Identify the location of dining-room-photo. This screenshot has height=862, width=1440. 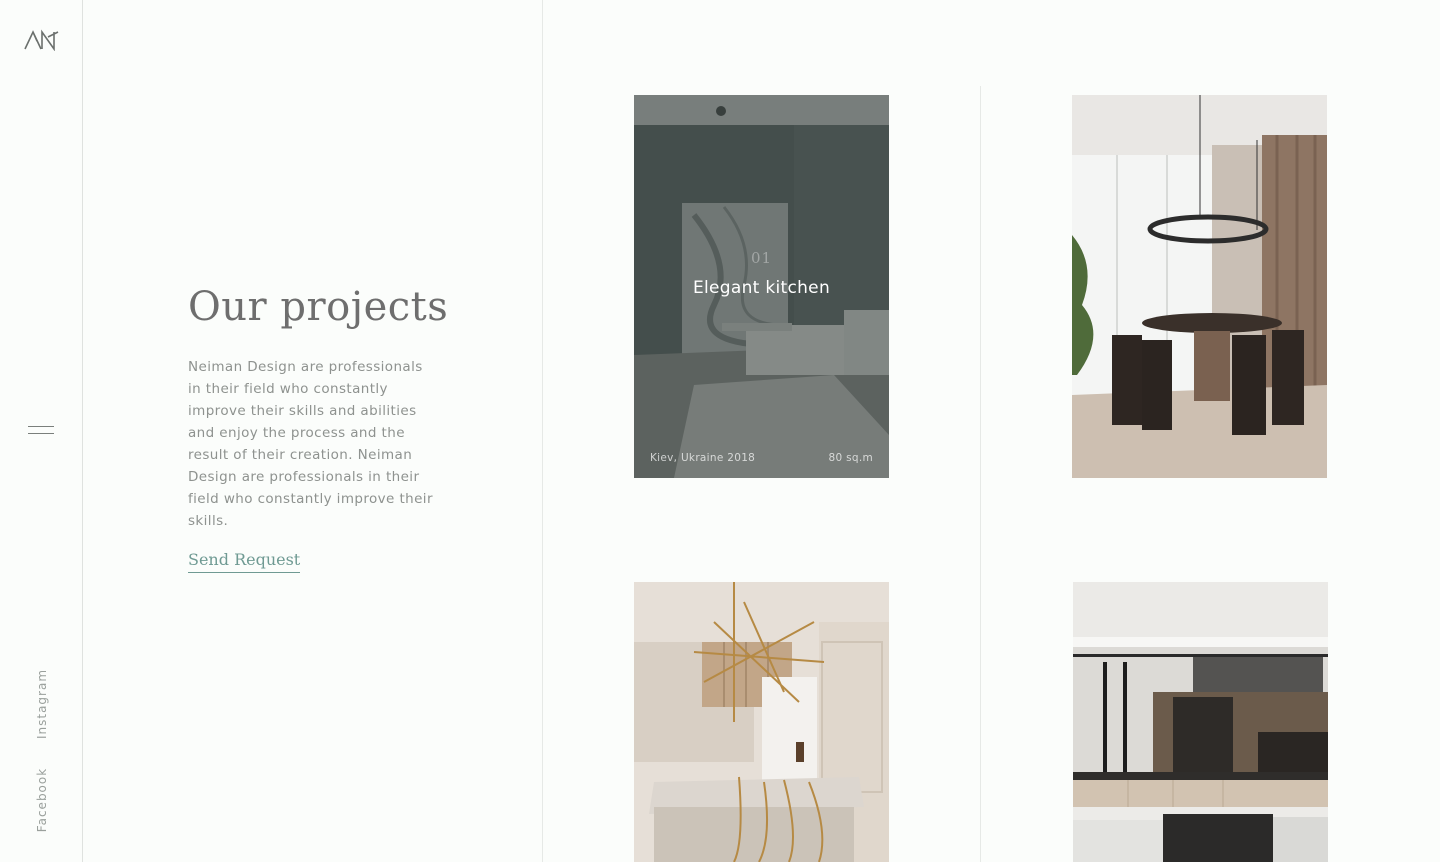
(1199, 286).